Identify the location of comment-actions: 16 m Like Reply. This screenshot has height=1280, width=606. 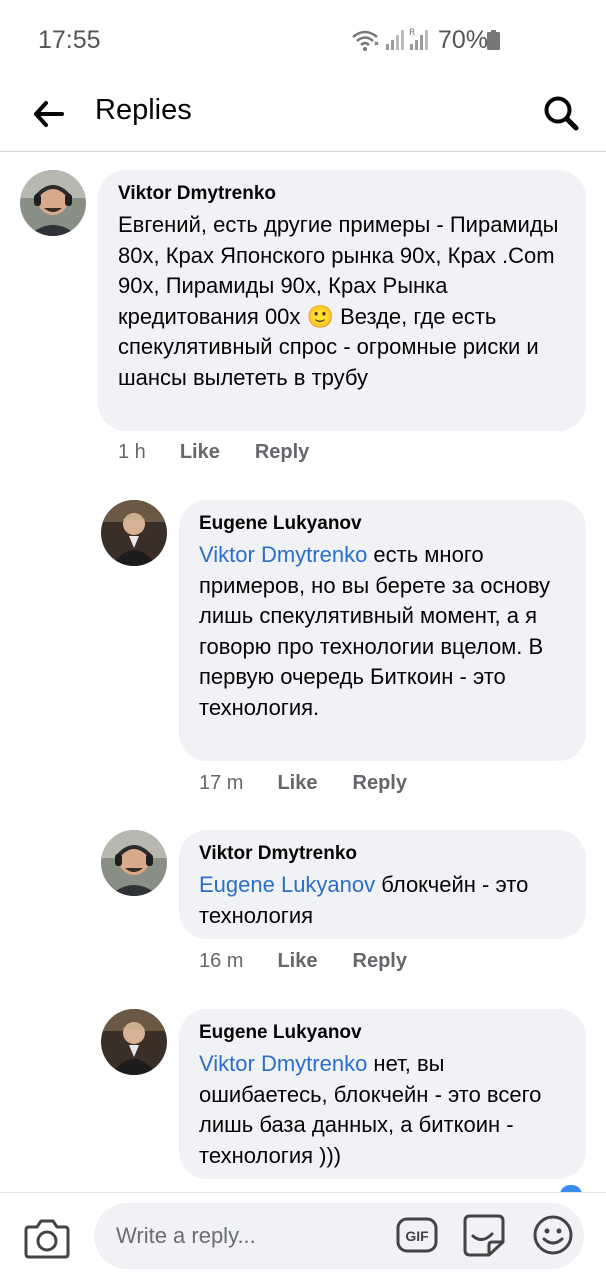
(303, 961).